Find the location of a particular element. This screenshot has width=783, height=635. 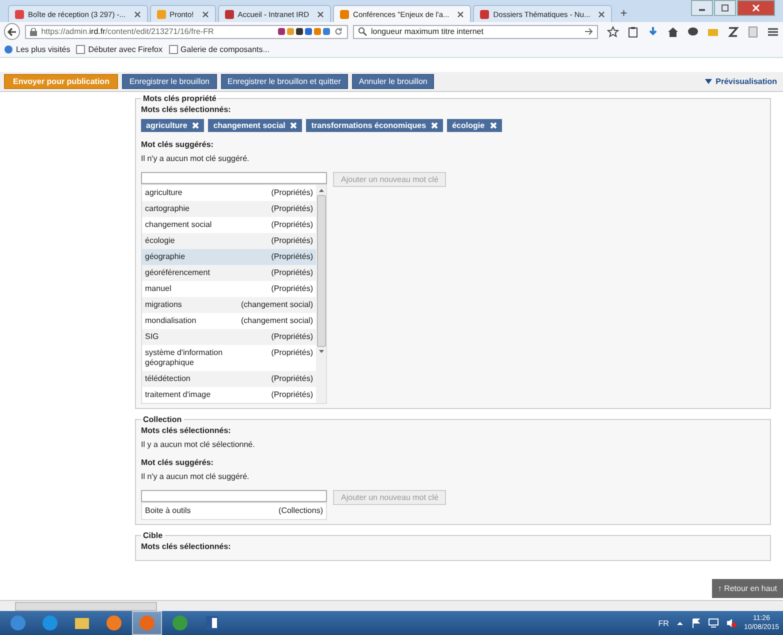

search-field: longueur maximum titre internet is located at coordinates (475, 31).